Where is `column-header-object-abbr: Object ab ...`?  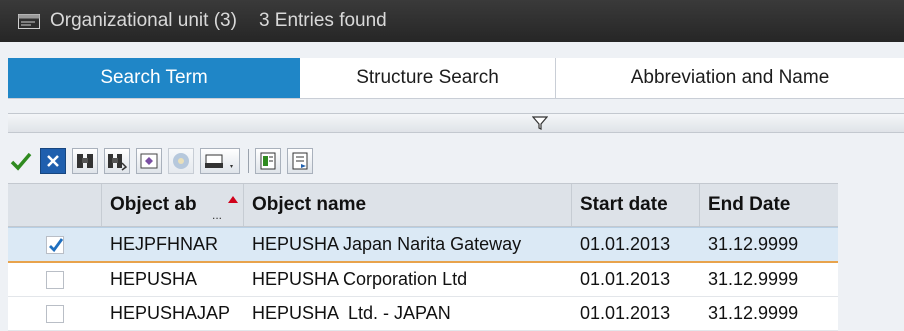
column-header-object-abbr: Object ab ... is located at coordinates (173, 205).